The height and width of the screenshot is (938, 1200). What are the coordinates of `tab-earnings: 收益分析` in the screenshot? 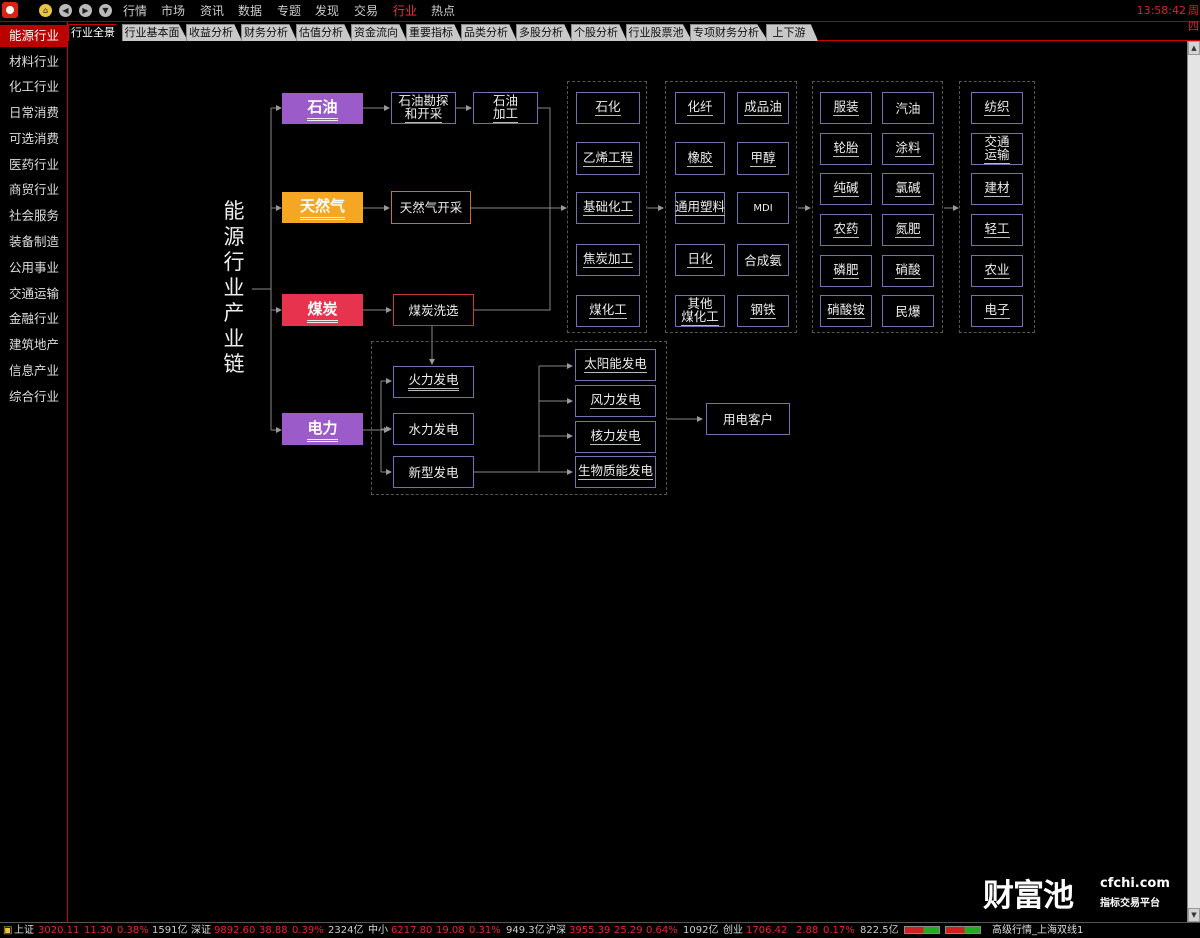 It's located at (214, 32).